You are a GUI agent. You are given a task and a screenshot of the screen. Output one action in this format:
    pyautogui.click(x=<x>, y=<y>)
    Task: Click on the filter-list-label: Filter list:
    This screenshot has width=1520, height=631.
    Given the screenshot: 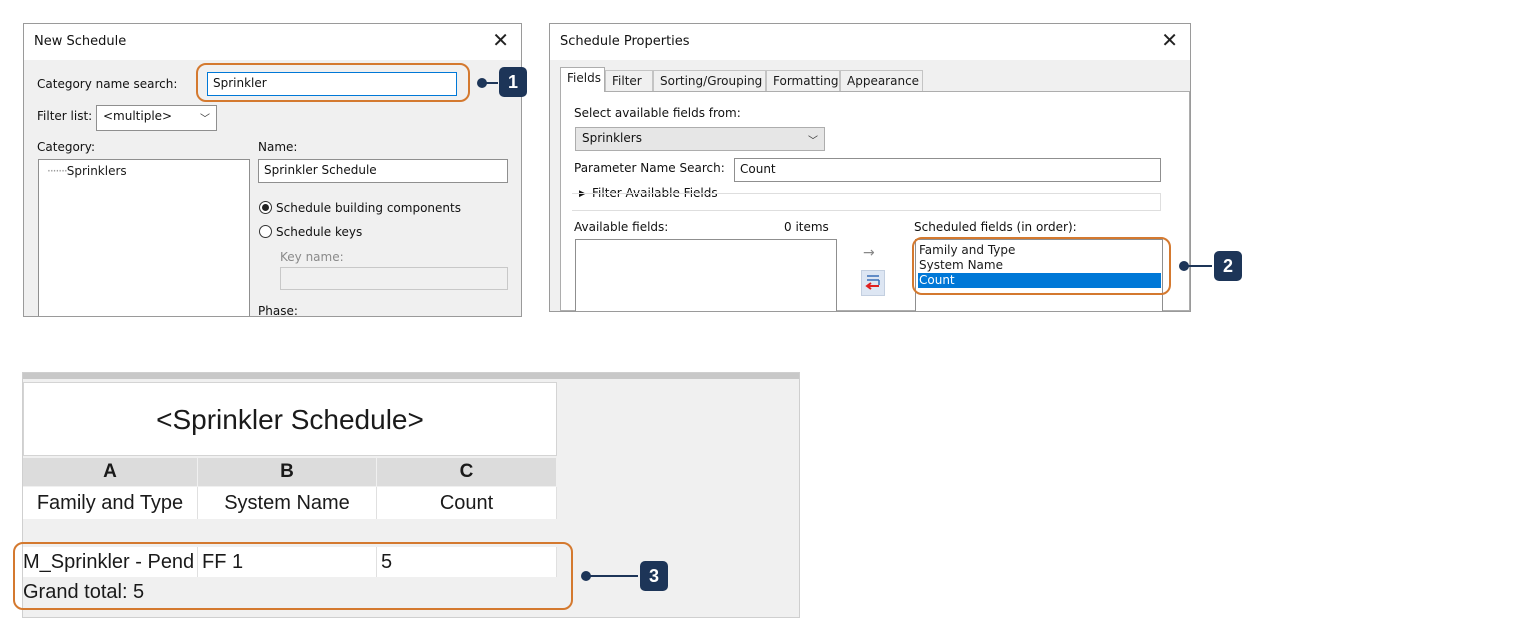 What is the action you would take?
    pyautogui.click(x=65, y=116)
    